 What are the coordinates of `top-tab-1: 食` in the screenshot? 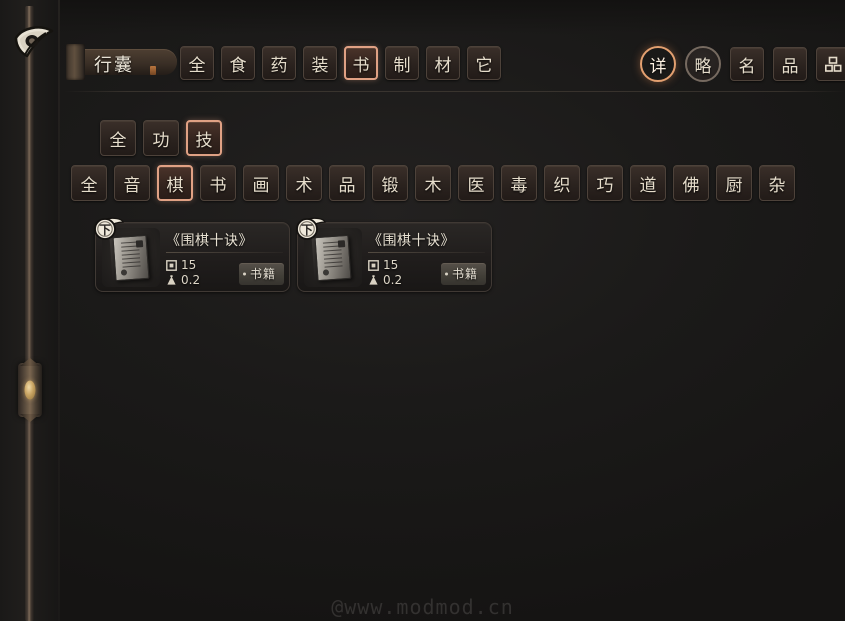 It's located at (238, 63).